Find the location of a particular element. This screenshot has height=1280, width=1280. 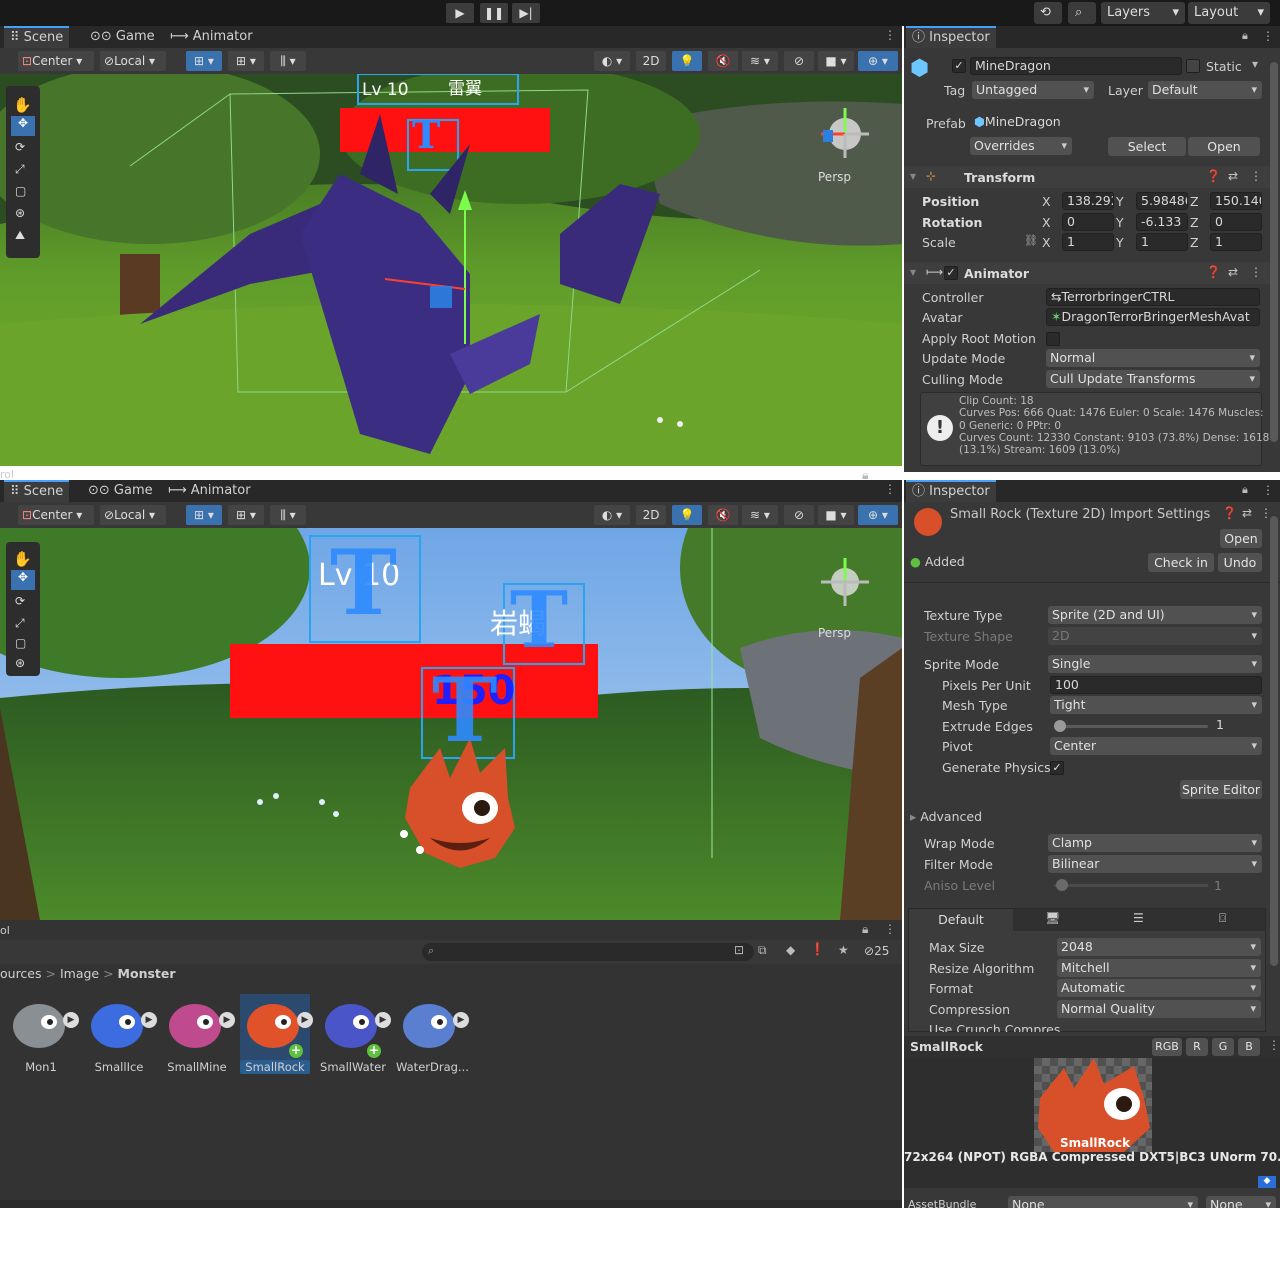

webgl-icon: ⌼ is located at coordinates (1222, 918).